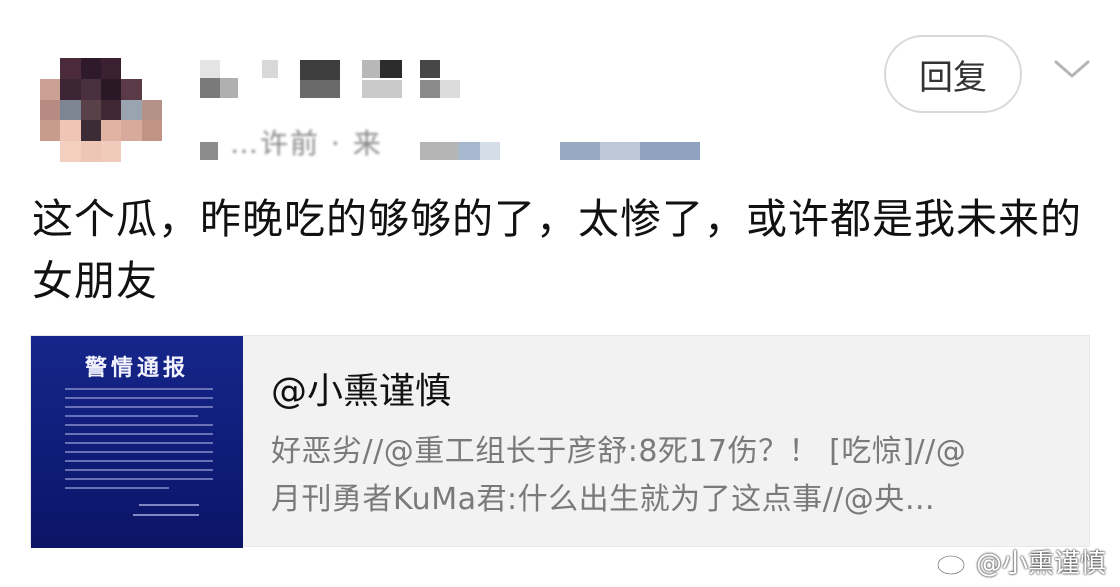 The image size is (1120, 587). What do you see at coordinates (136, 368) in the screenshot?
I see `thumbnail-title: 警情通报` at bounding box center [136, 368].